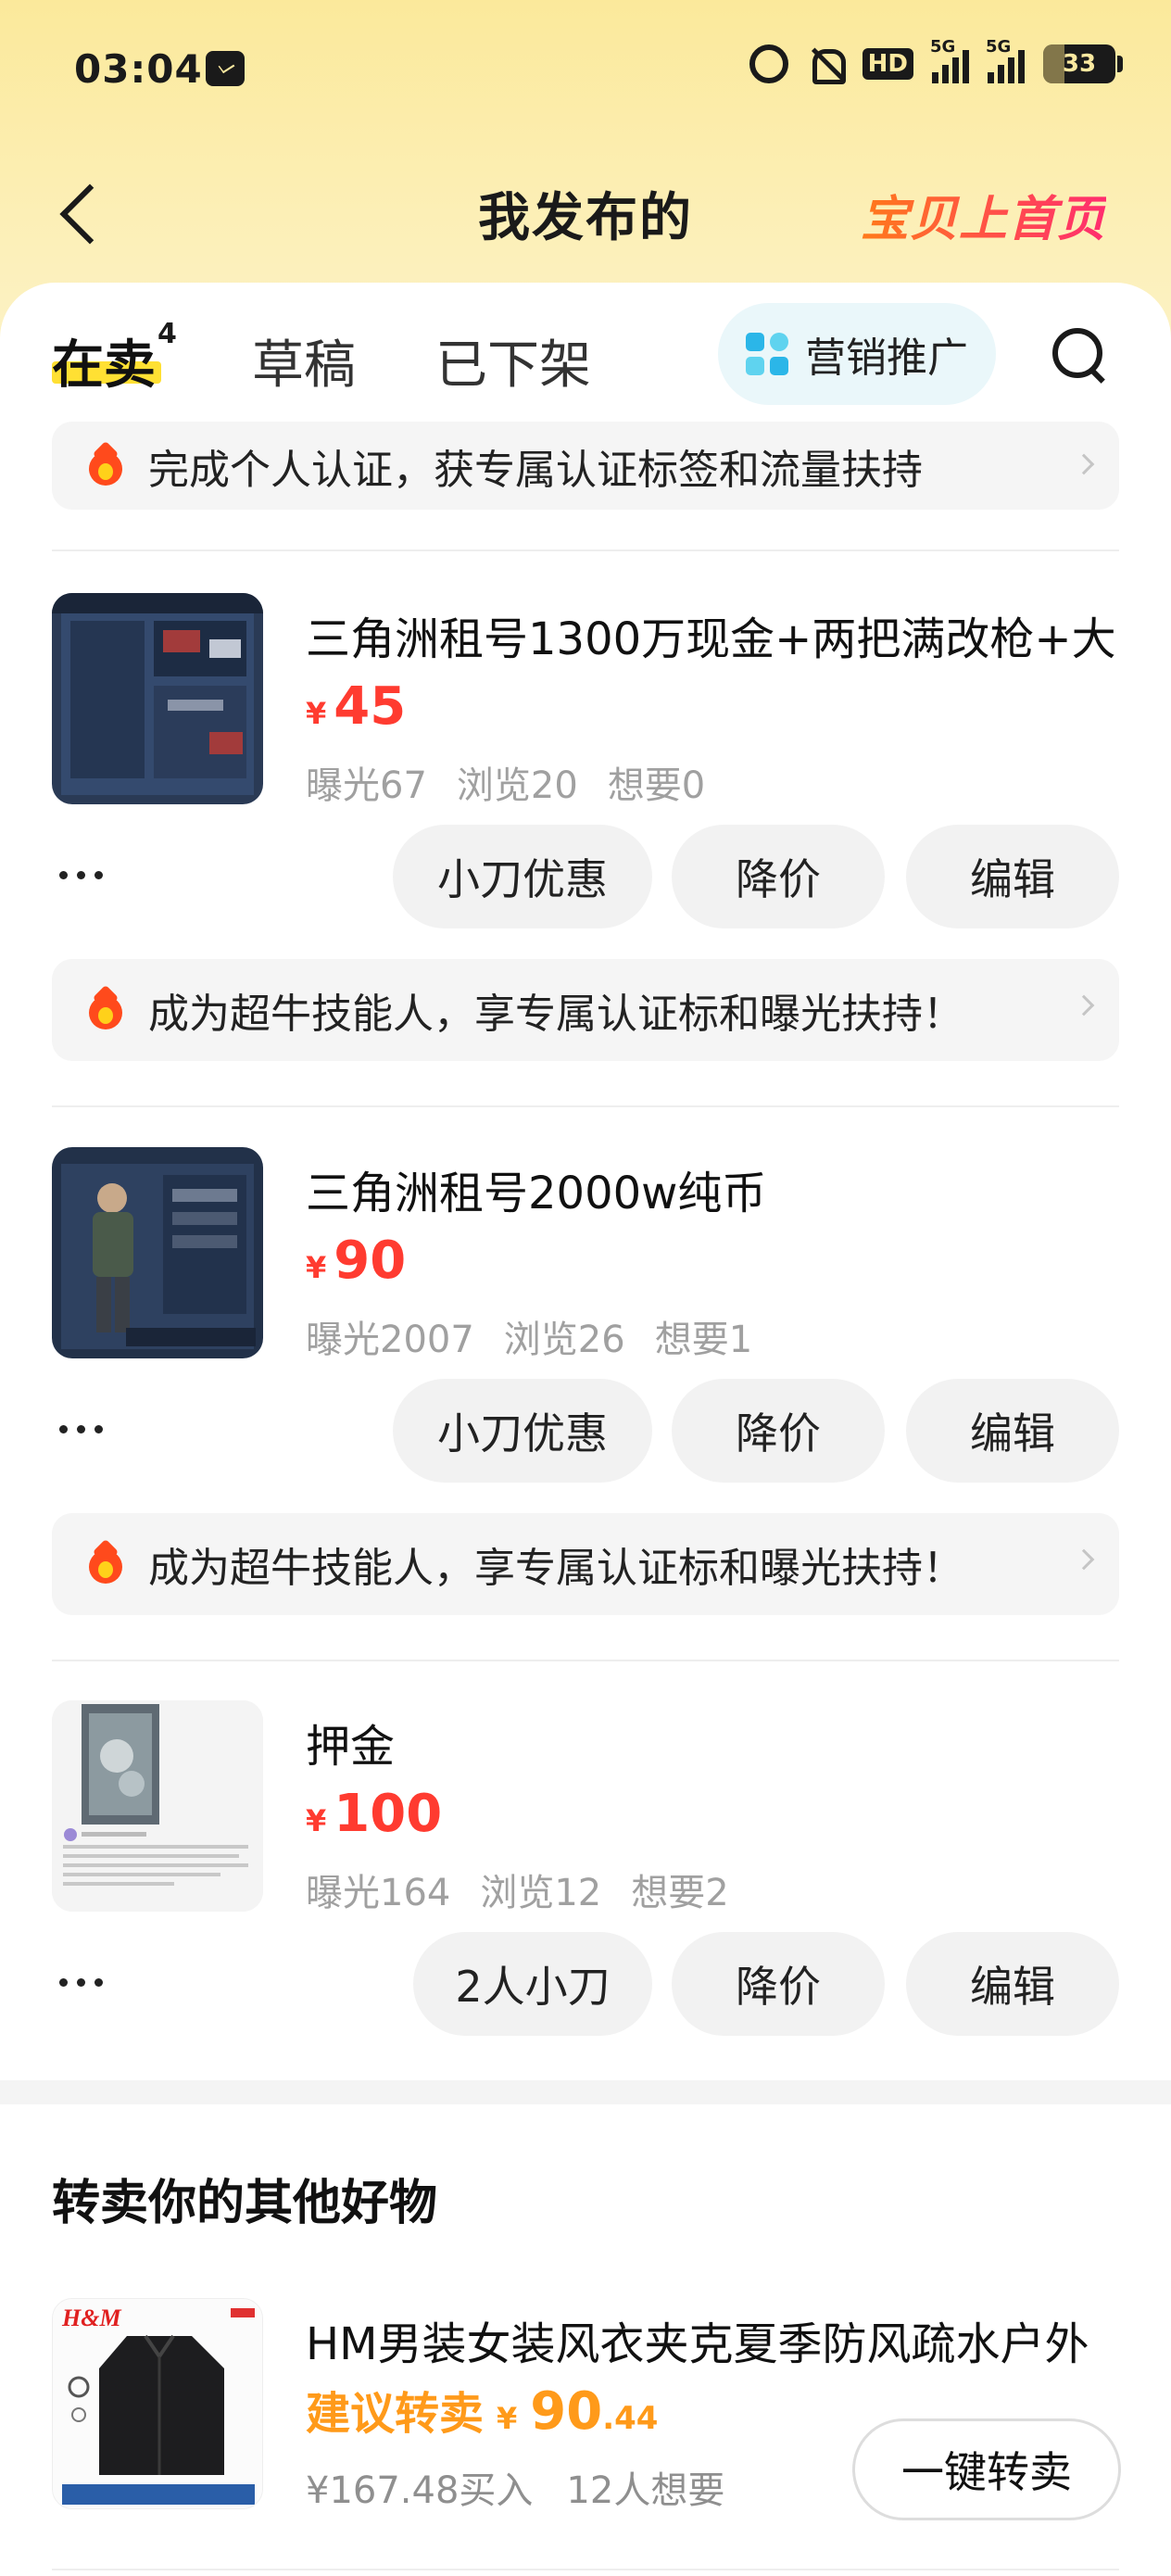  What do you see at coordinates (983, 214) in the screenshot?
I see `promo-link: 宝贝上首页` at bounding box center [983, 214].